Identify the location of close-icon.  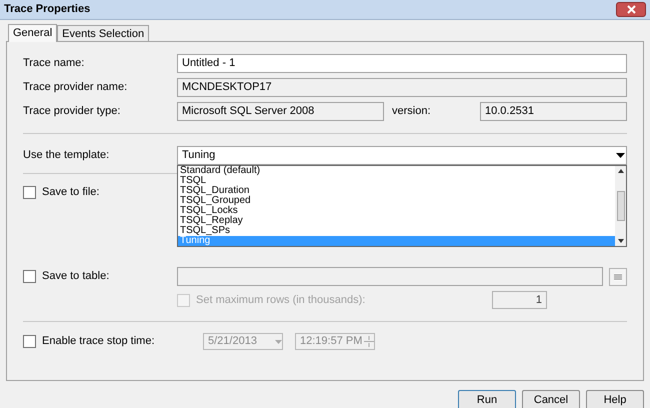
(631, 9).